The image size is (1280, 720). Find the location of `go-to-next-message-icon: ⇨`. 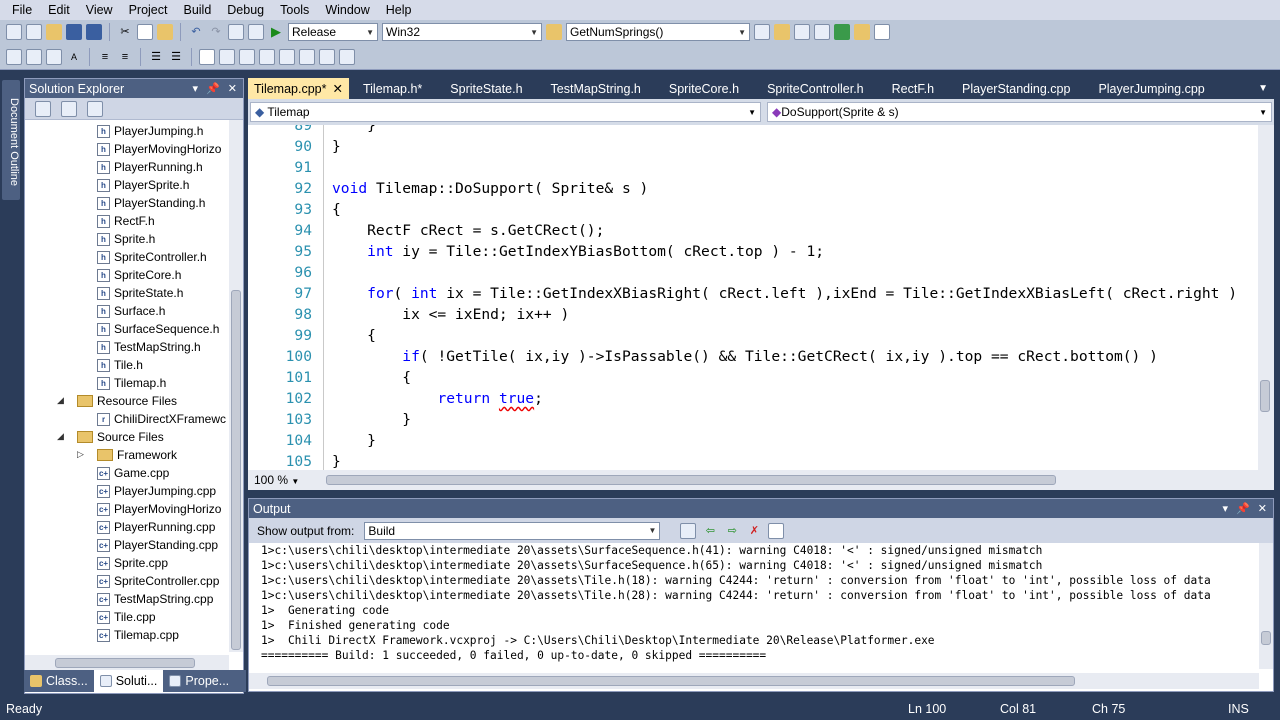

go-to-next-message-icon: ⇨ is located at coordinates (732, 531).